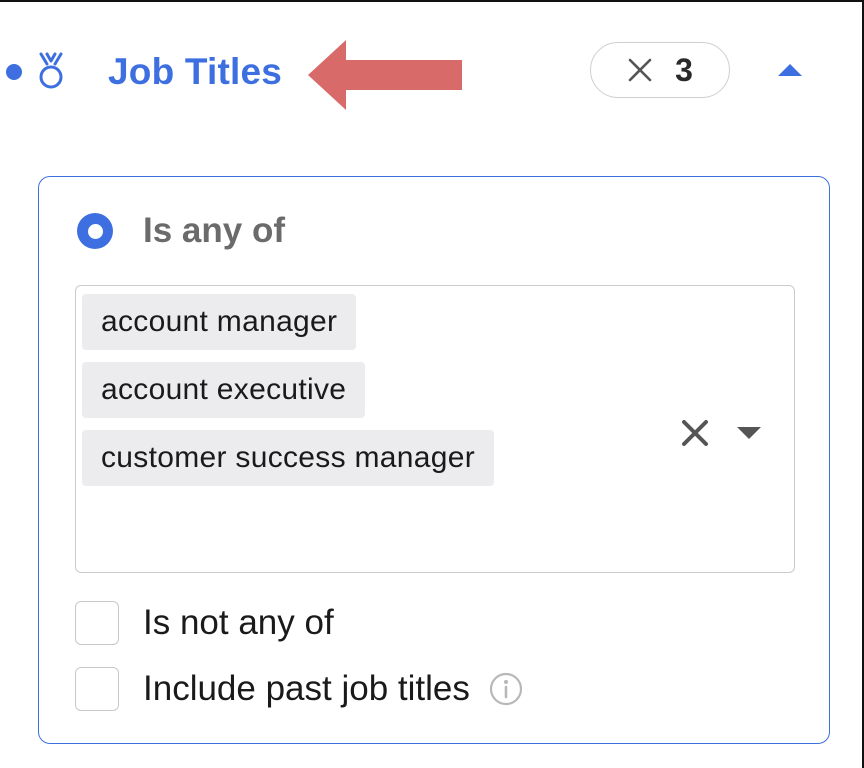 This screenshot has height=768, width=864. I want to click on filter-title: Job Titles, so click(195, 72).